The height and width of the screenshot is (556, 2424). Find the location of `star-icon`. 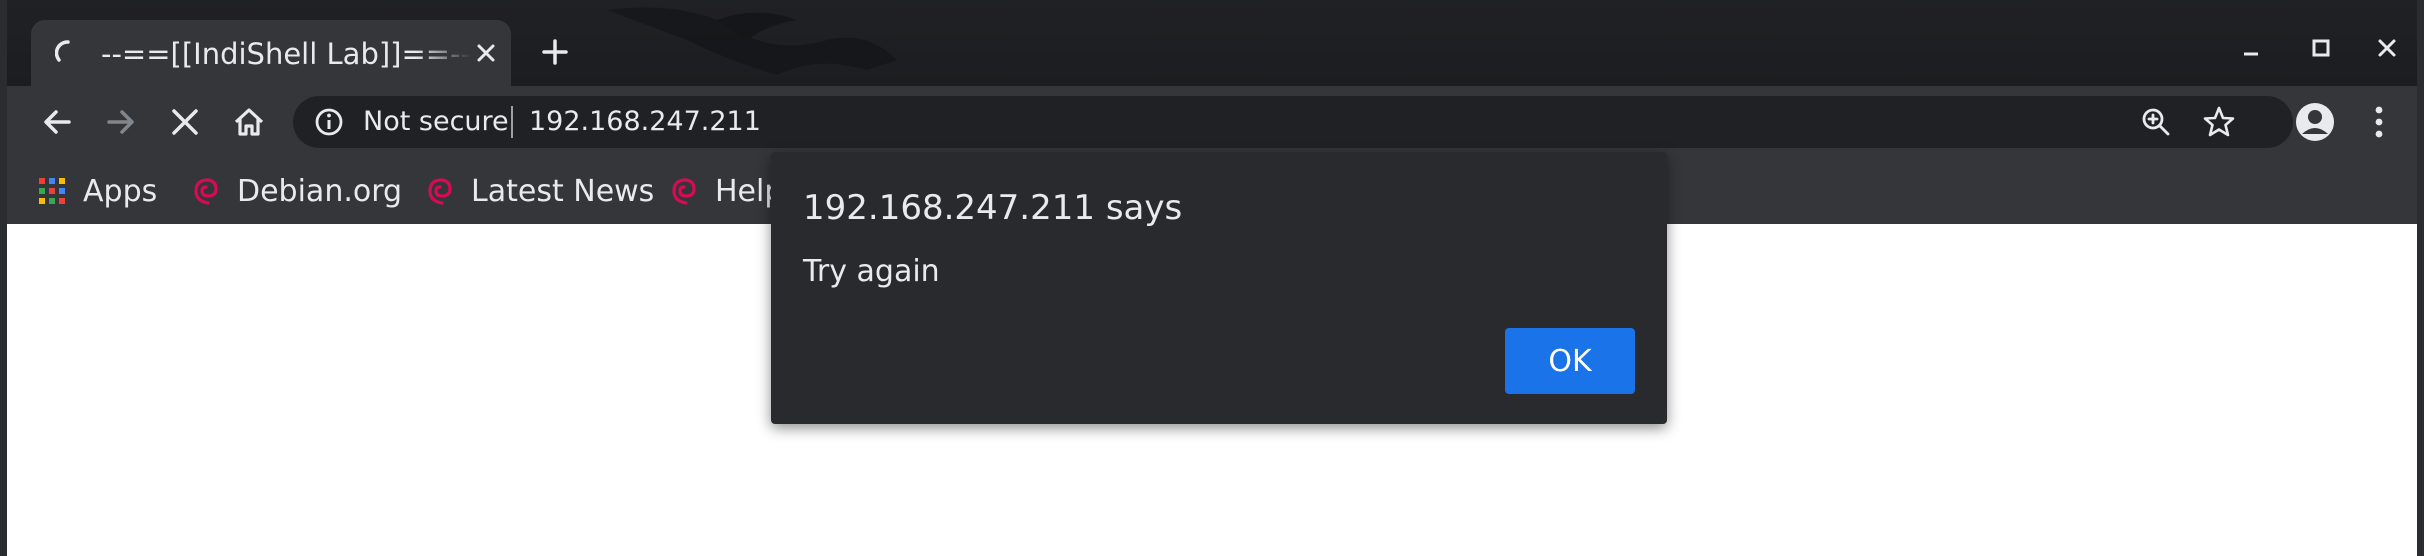

star-icon is located at coordinates (2219, 122).